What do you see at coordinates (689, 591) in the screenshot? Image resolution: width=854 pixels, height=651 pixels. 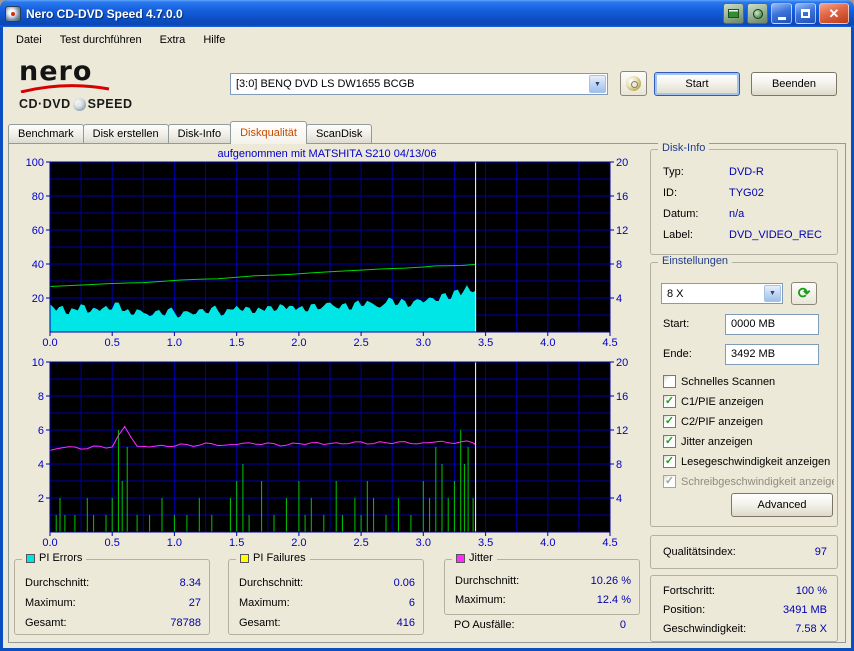 I see `progress-label: Fortschritt:` at bounding box center [689, 591].